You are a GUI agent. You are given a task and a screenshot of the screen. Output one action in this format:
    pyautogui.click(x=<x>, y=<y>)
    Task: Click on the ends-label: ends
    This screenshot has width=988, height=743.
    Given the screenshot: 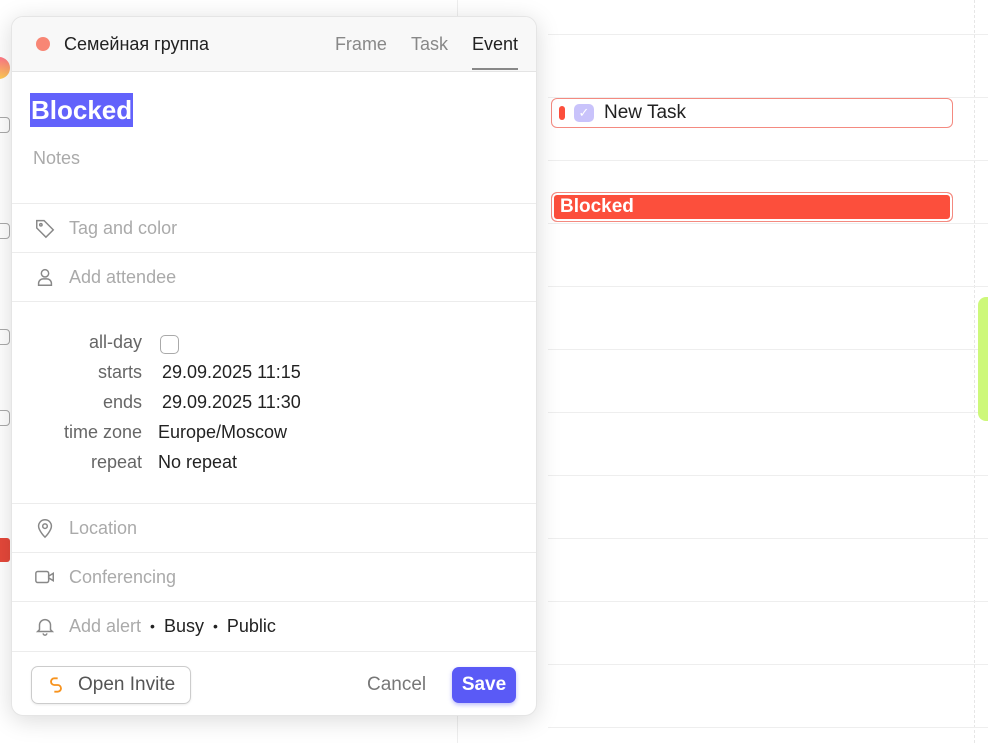 What is the action you would take?
    pyautogui.click(x=122, y=402)
    